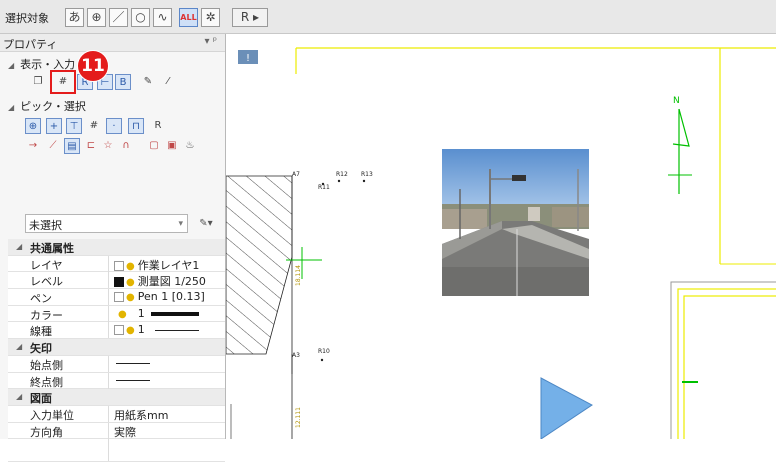 Image resolution: width=776 pixels, height=462 pixels. I want to click on grid-button-highlight, so click(63, 82).